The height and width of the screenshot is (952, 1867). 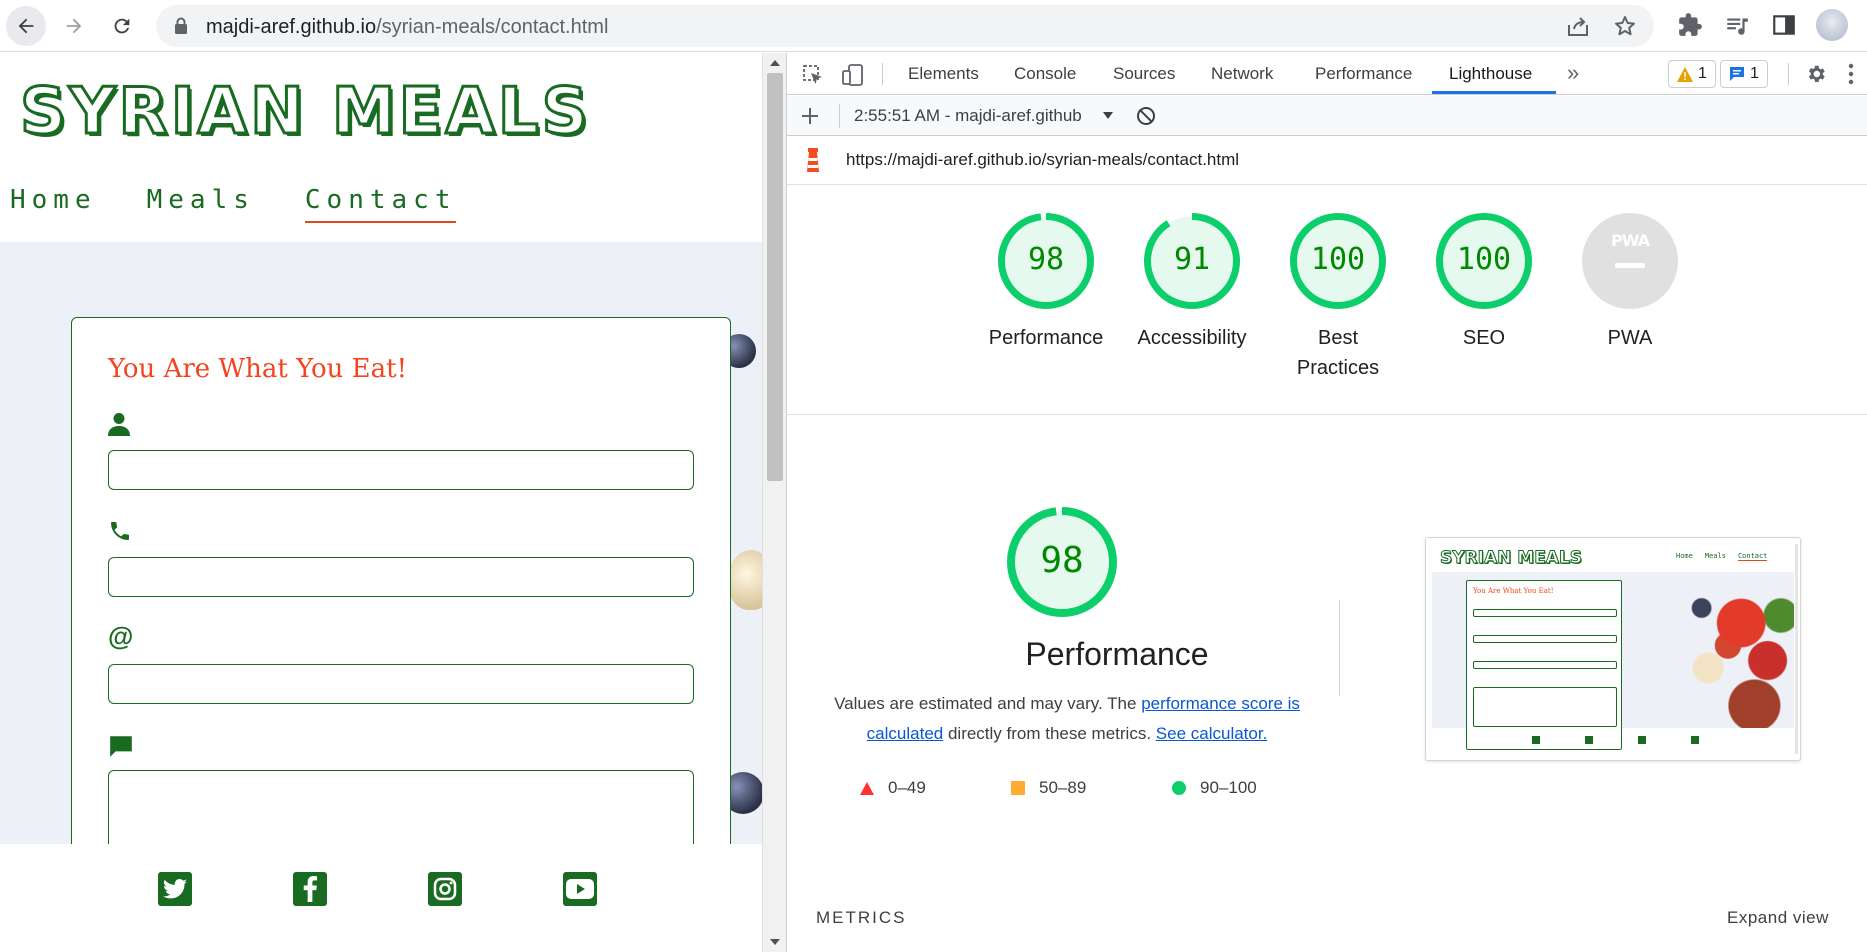 What do you see at coordinates (943, 74) in the screenshot?
I see `tab-elements: Elements` at bounding box center [943, 74].